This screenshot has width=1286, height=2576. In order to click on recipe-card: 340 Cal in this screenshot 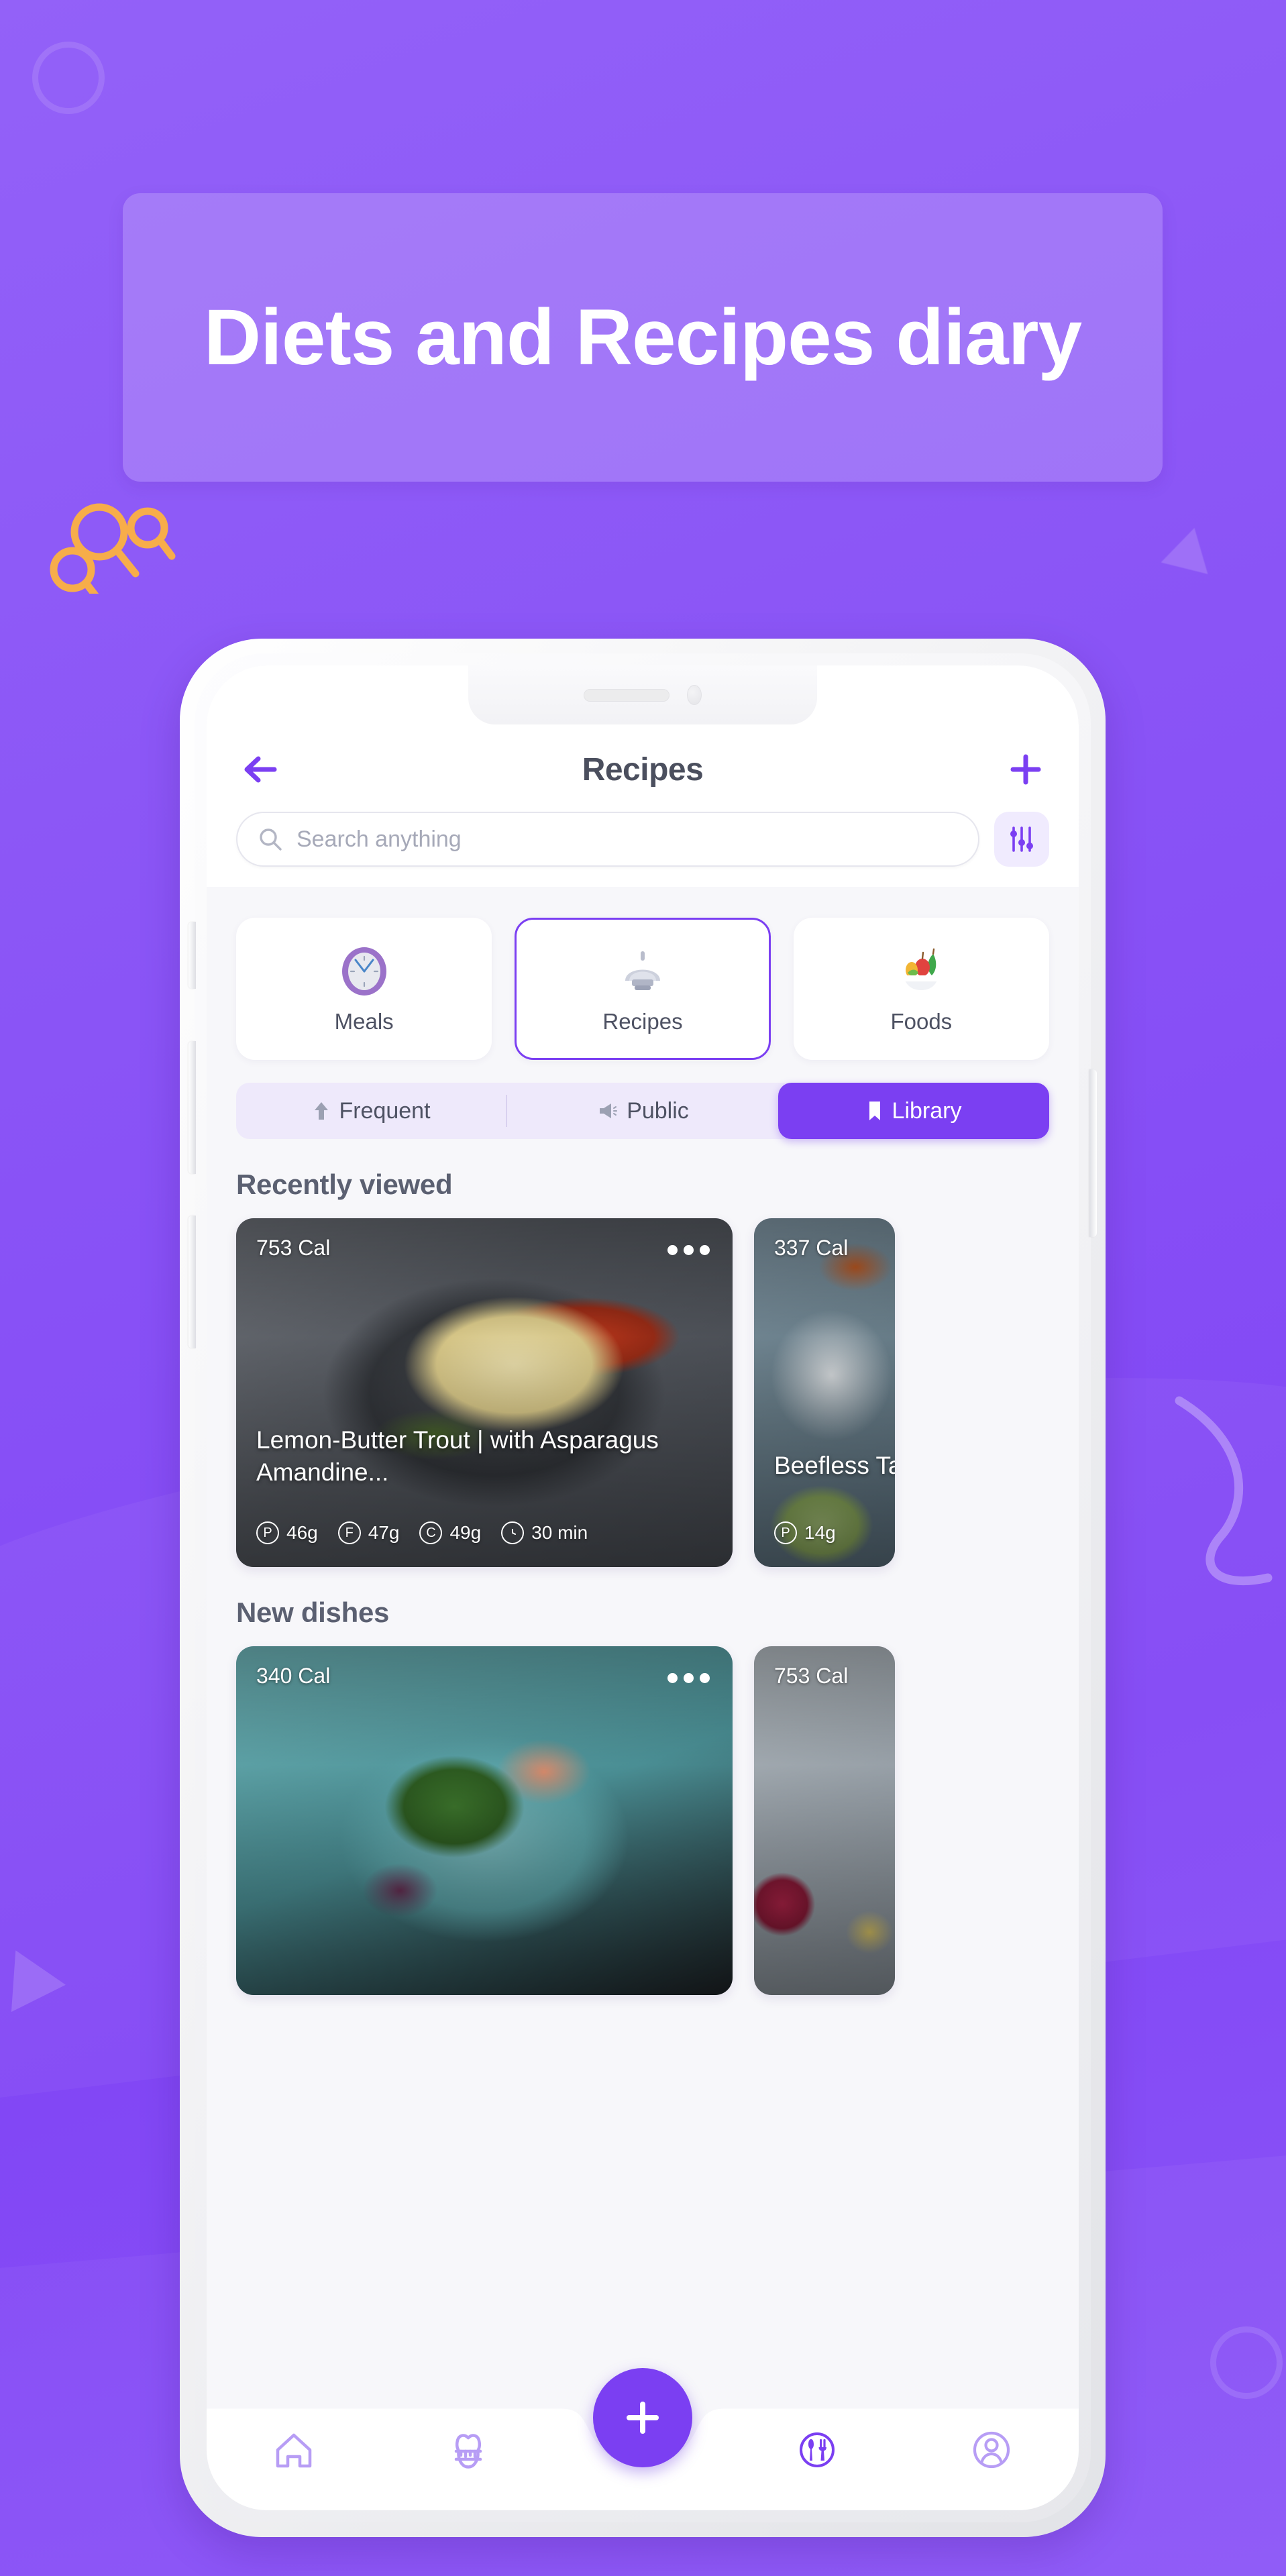, I will do `click(484, 1820)`.